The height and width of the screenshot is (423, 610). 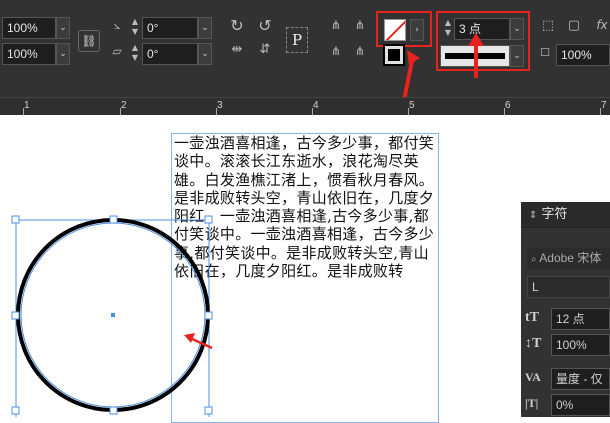 What do you see at coordinates (554, 214) in the screenshot?
I see `character-panel-title: 字符` at bounding box center [554, 214].